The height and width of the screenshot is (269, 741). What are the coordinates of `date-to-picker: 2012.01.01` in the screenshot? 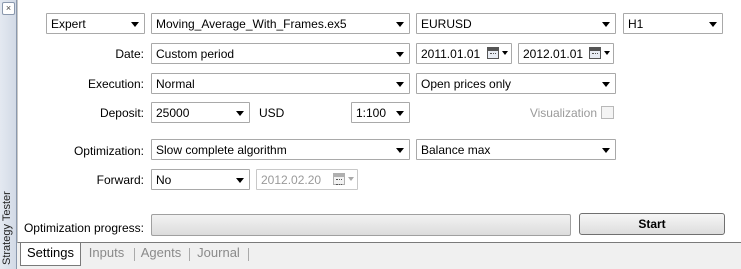 It's located at (566, 53).